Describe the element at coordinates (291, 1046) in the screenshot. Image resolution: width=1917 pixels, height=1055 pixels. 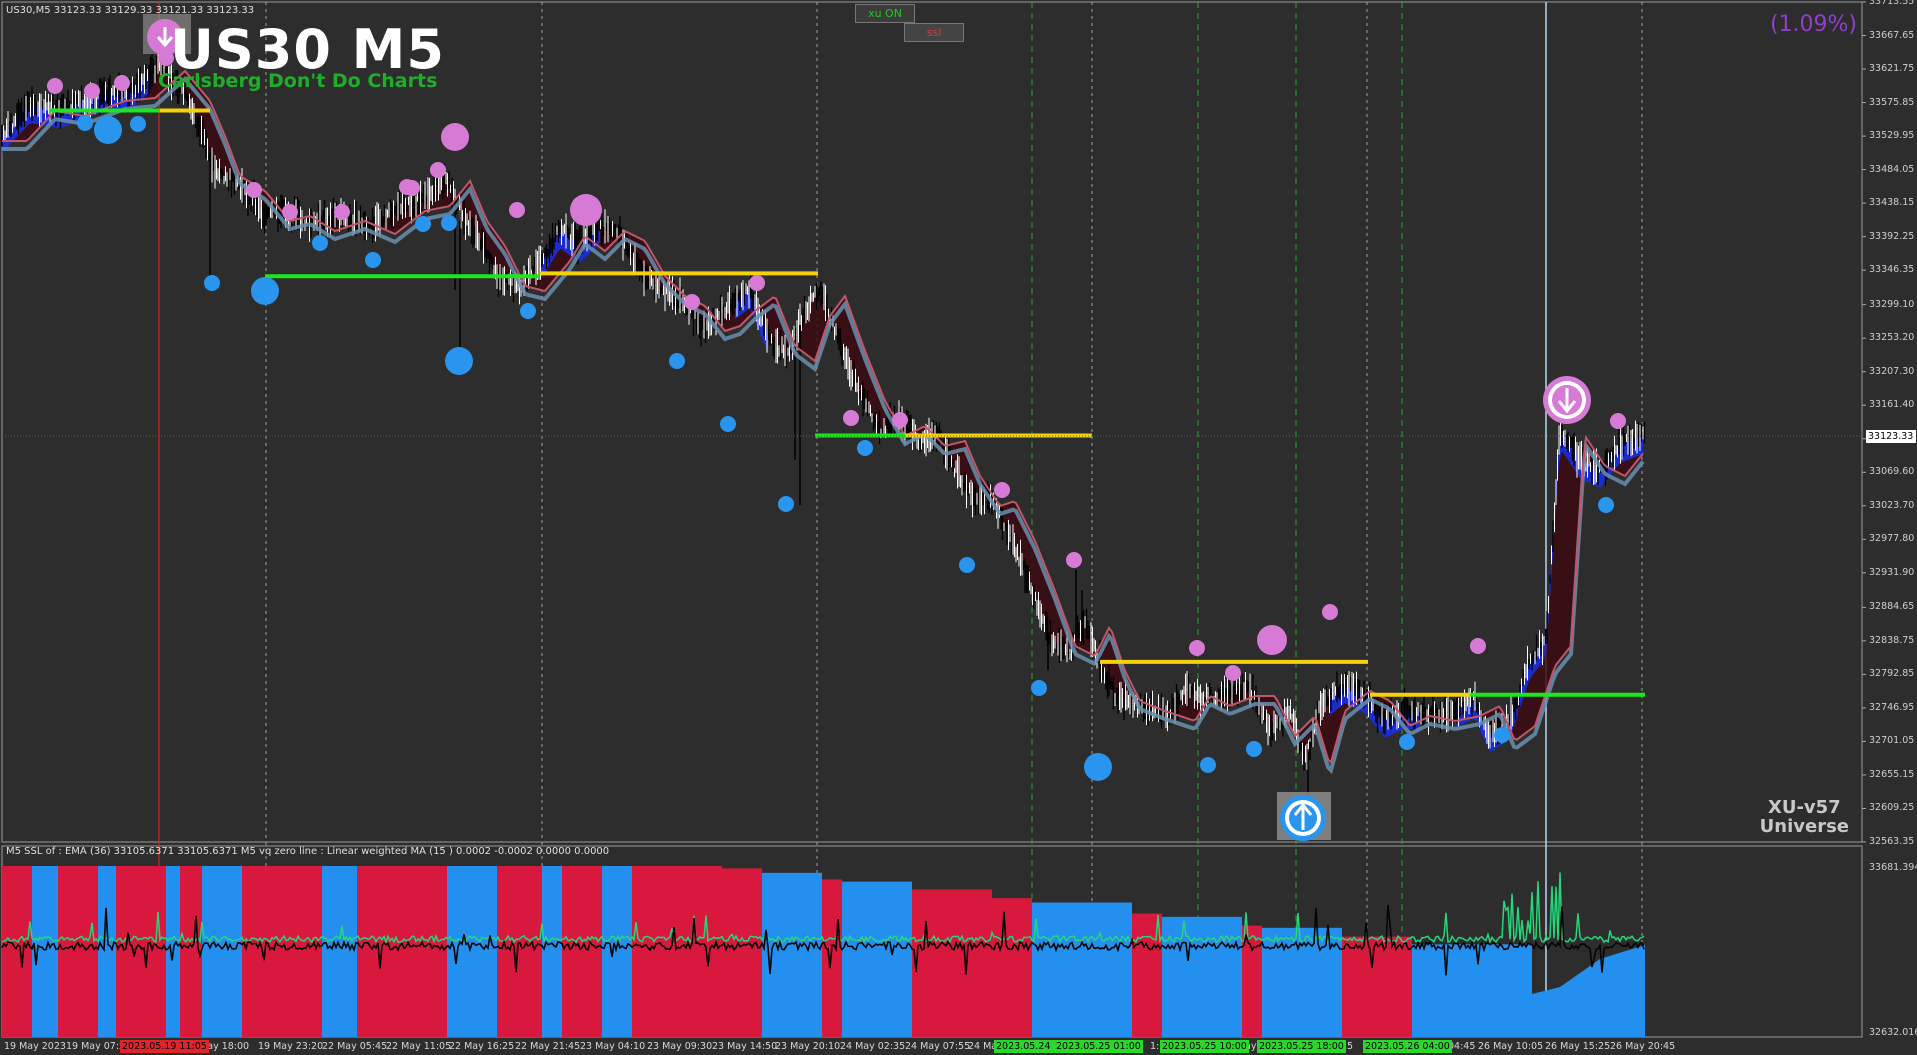
I see `time-tick-label: 19 May 23:20` at that location.